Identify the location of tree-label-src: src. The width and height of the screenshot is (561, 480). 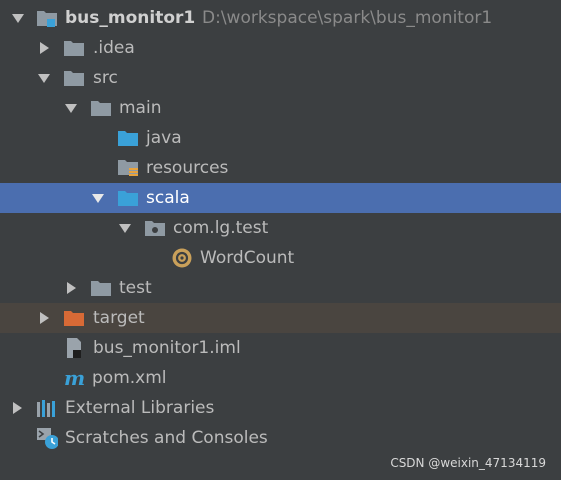
(105, 78).